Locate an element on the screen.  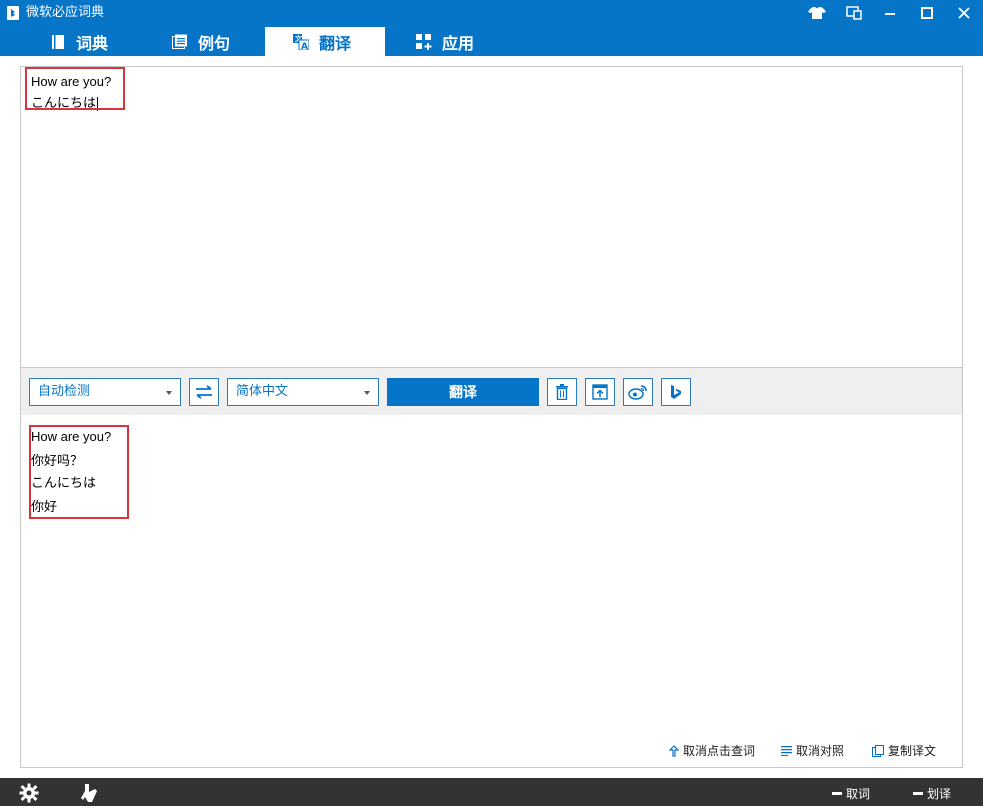
translate-button: 翻译 is located at coordinates (463, 392).